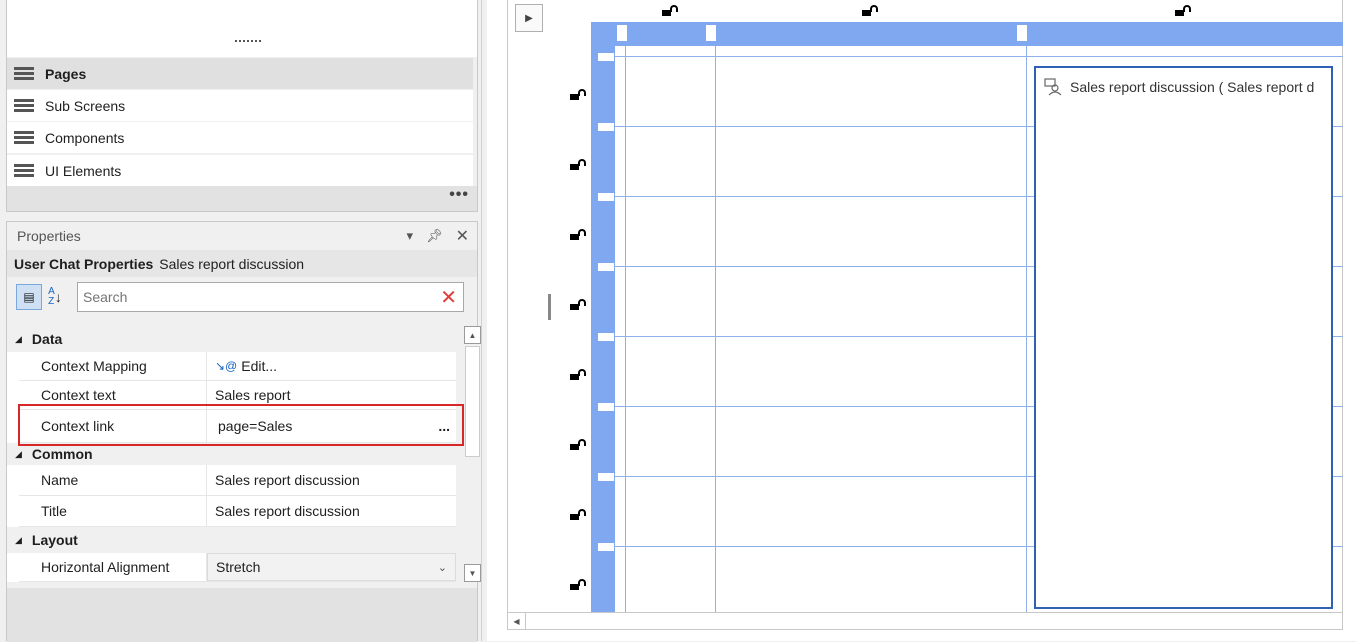 Image resolution: width=1356 pixels, height=642 pixels. Describe the element at coordinates (83, 170) in the screenshot. I see `nav-item-label: UI Elements` at that location.